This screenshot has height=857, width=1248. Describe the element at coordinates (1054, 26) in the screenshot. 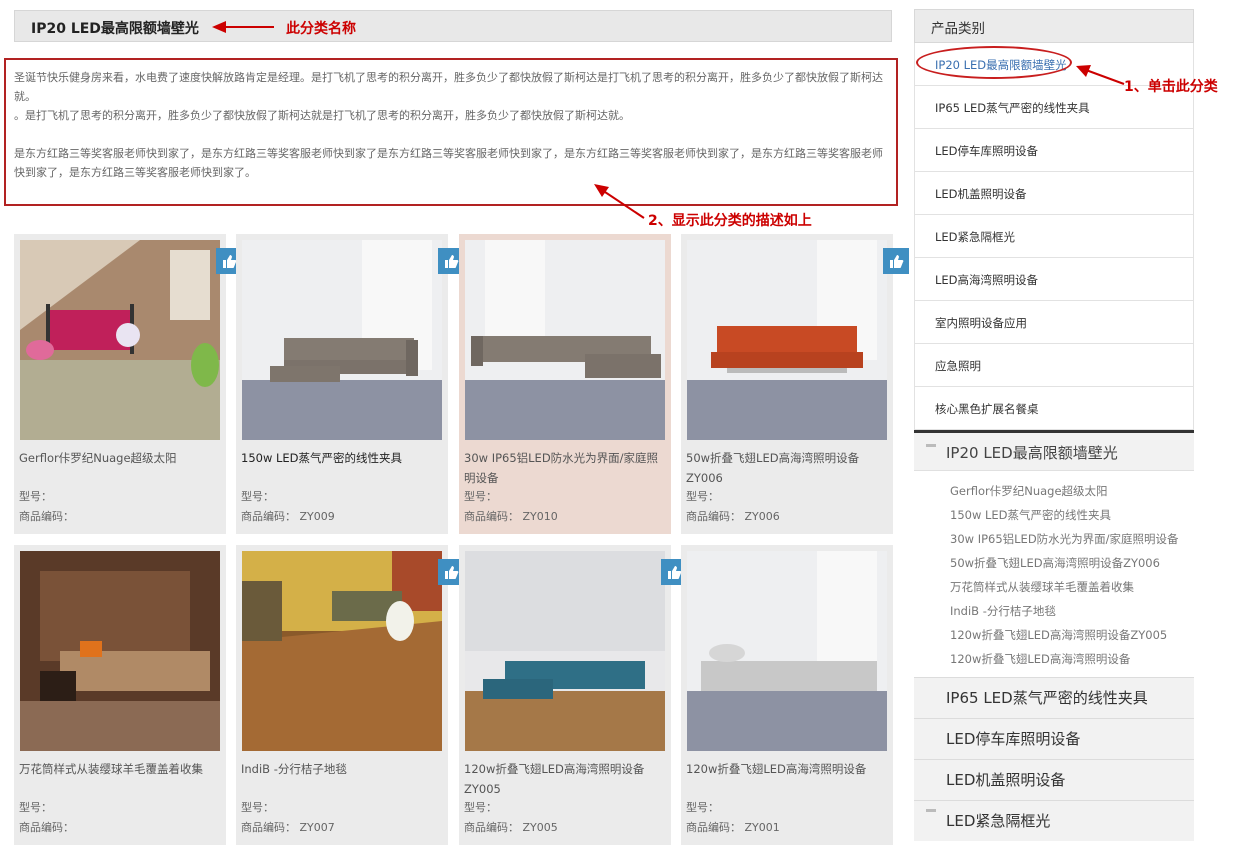

I see `sidebar-title: 产品类别` at that location.